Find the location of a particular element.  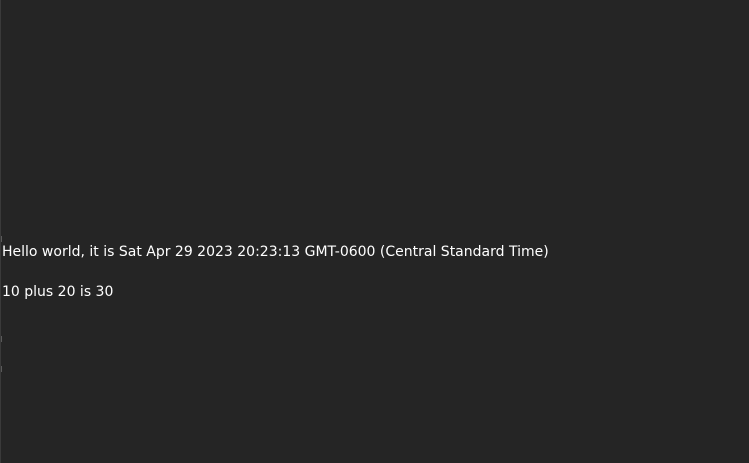

sum-line: 10 plus 20 is 30 is located at coordinates (58, 292).